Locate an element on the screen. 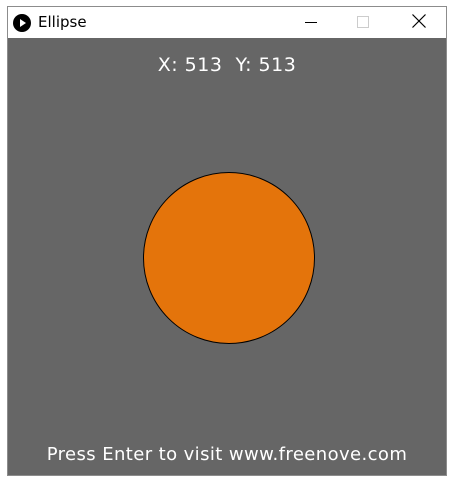  window-title: Ellipse is located at coordinates (62, 22).